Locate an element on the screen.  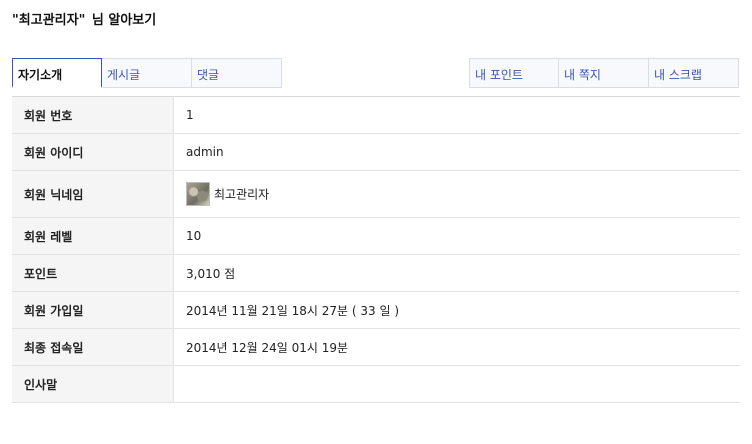
title-suffix: 님 알아보기 is located at coordinates (124, 20).